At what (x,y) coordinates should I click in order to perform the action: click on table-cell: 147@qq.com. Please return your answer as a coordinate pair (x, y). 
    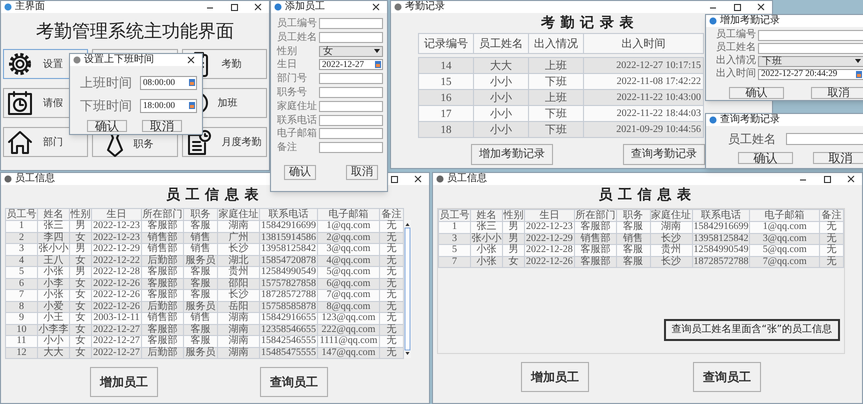
    Looking at the image, I should click on (349, 352).